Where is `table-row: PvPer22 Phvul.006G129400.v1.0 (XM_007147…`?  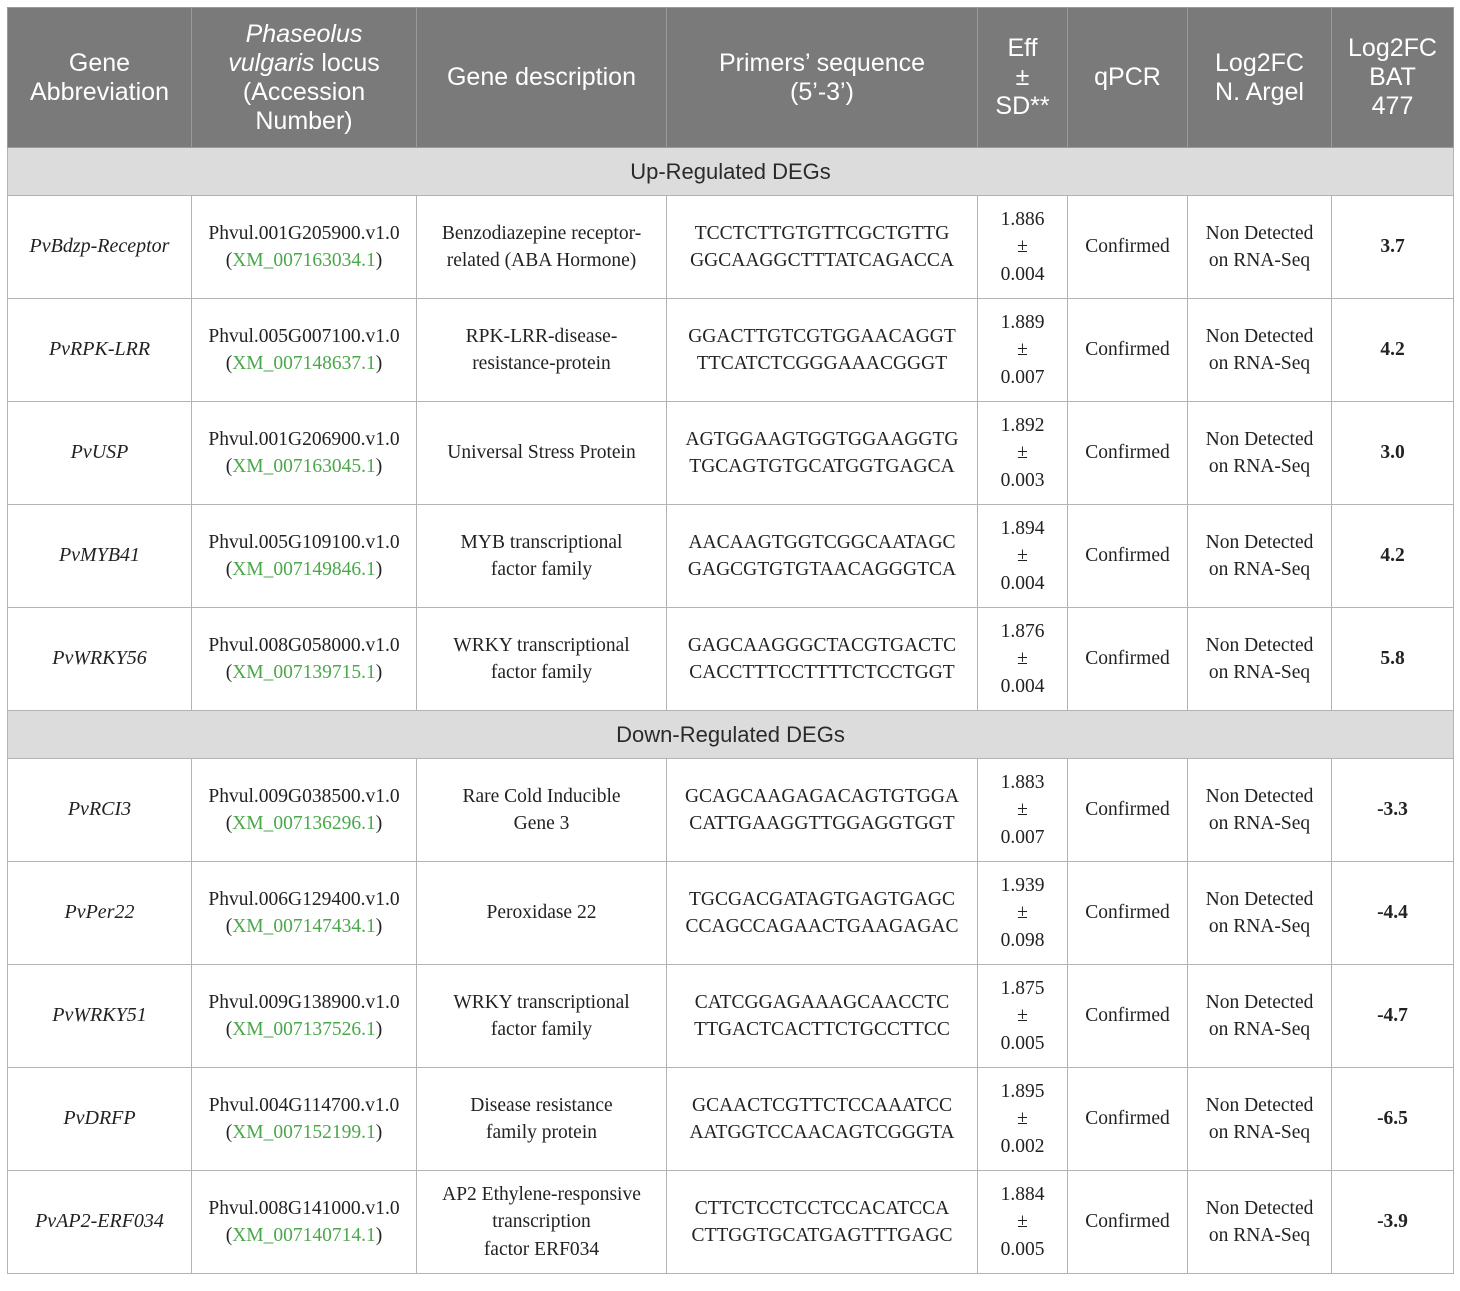
table-row: PvPer22 Phvul.006G129400.v1.0 (XM_007147… is located at coordinates (730, 913).